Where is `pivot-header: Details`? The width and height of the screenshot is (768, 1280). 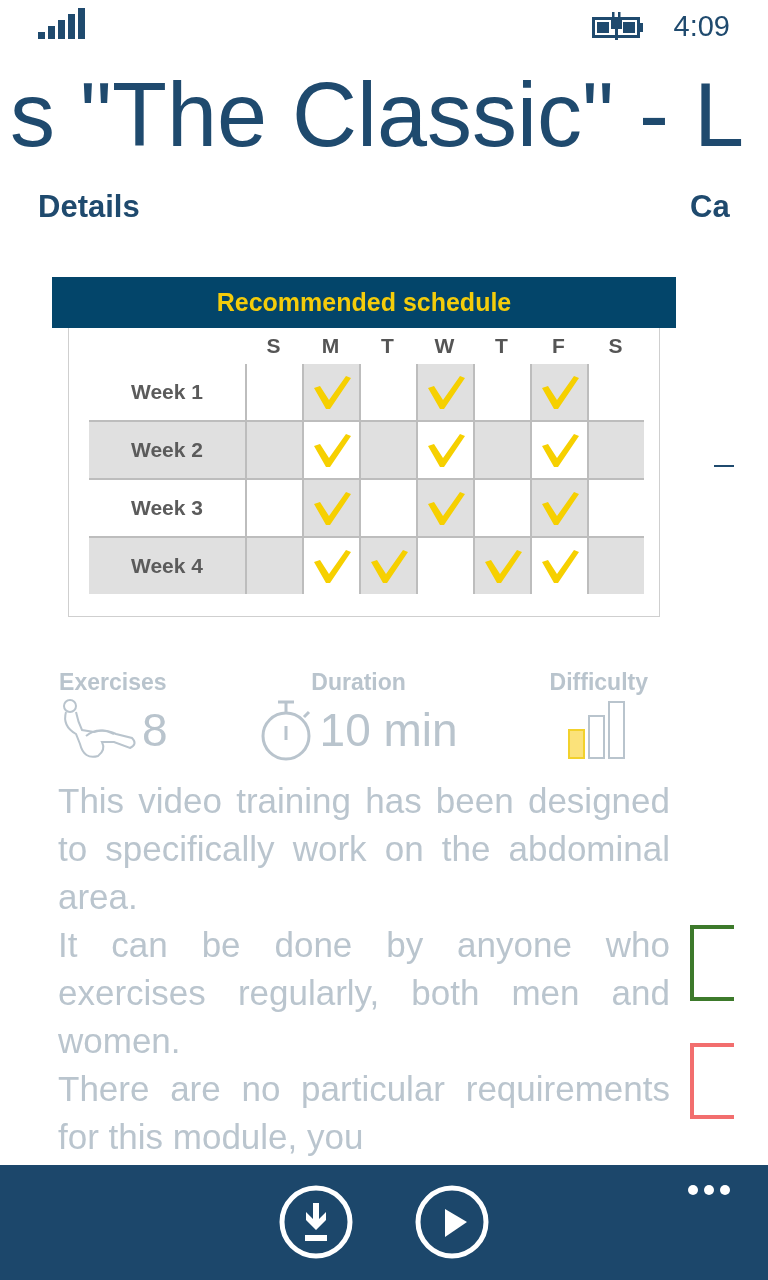 pivot-header: Details is located at coordinates (364, 207).